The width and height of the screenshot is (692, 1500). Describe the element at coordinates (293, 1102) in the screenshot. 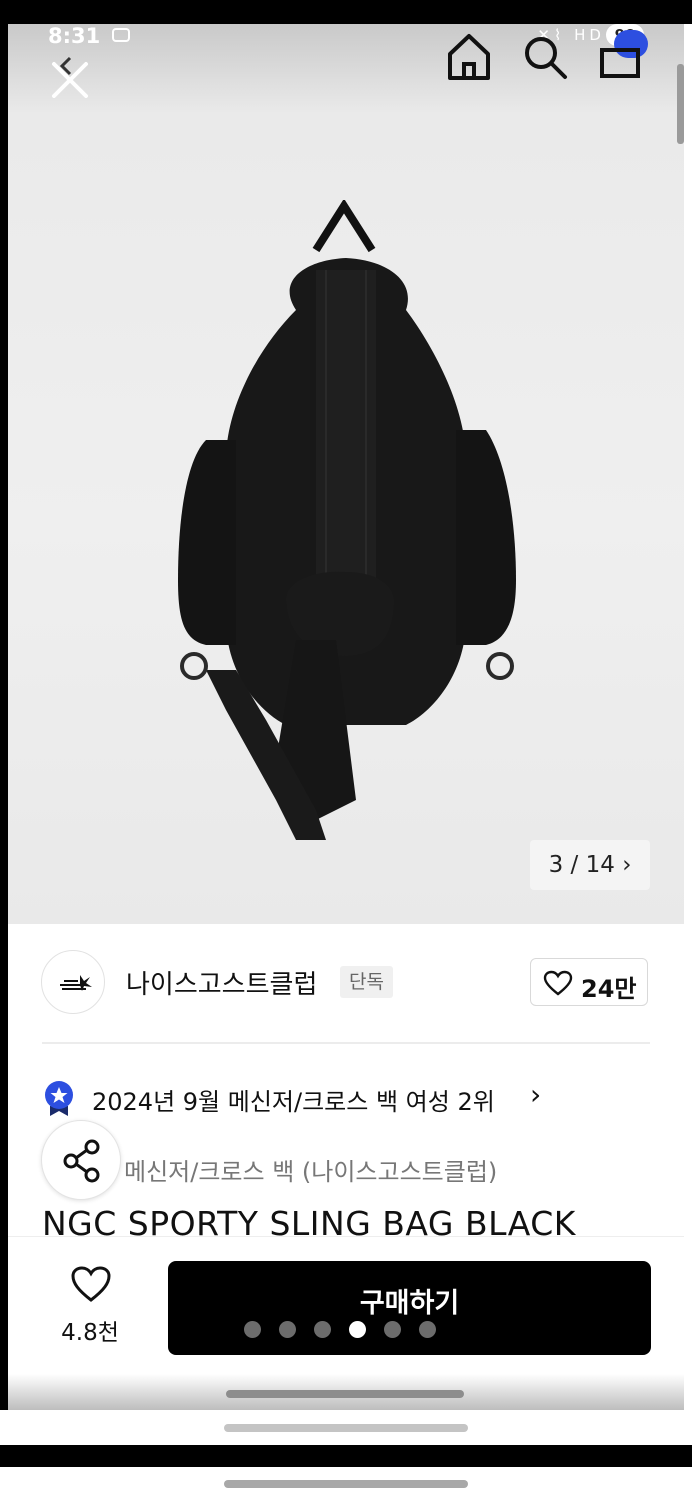

I see `ranking-text: 2024년 9월 메신저/크로스 백 여성 2위` at that location.